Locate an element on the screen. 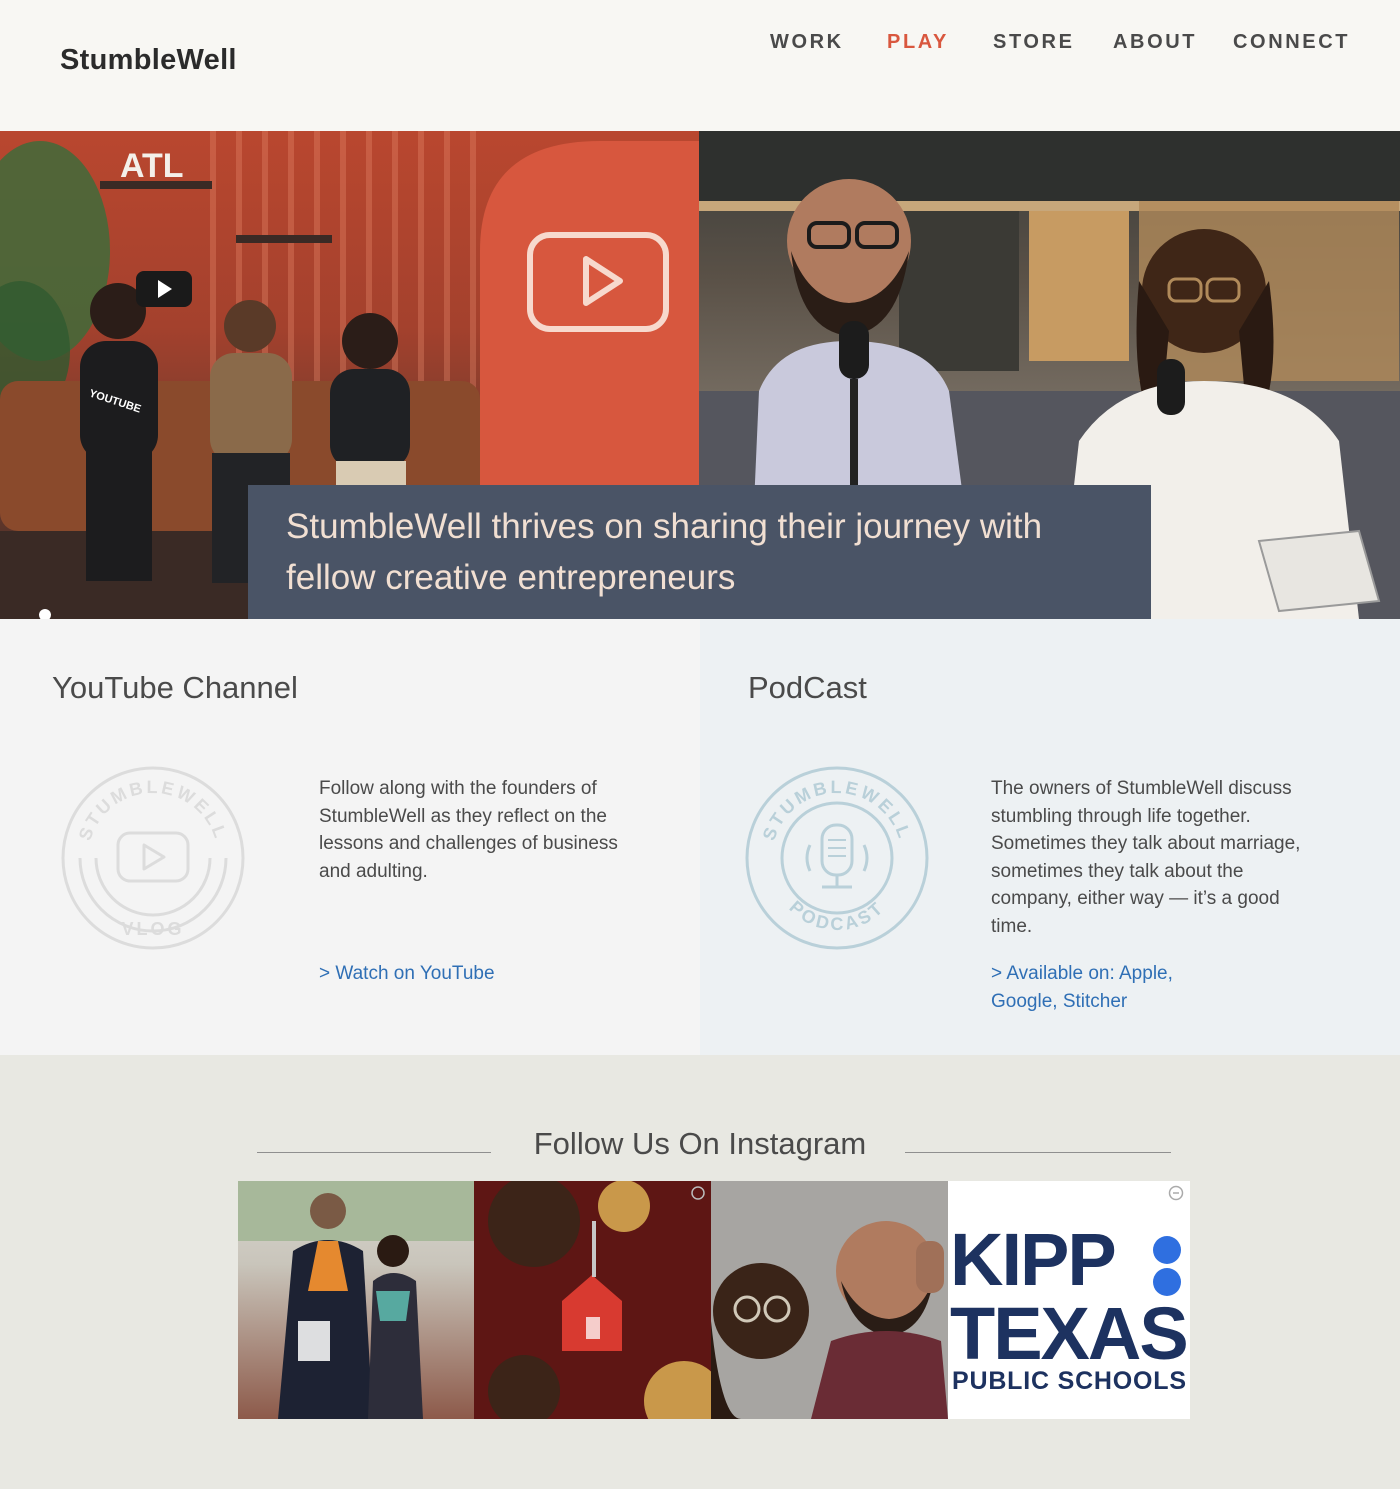  nav-store: STORE is located at coordinates (1034, 42).